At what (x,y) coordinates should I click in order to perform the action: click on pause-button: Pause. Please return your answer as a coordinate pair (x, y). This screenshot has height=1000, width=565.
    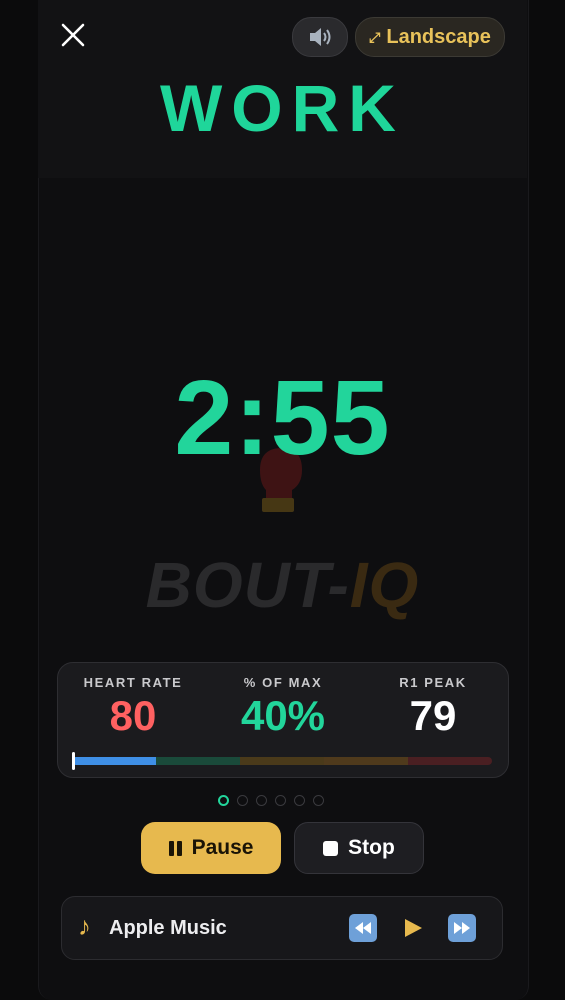
    Looking at the image, I should click on (211, 848).